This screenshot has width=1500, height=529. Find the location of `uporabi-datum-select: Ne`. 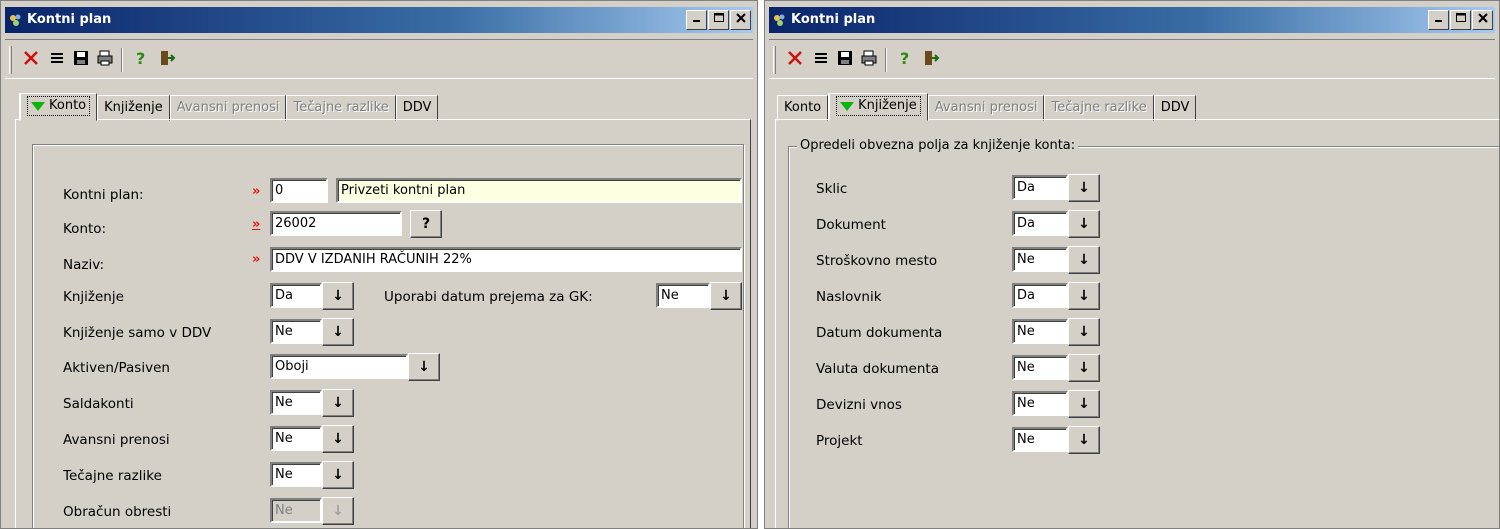

uporabi-datum-select: Ne is located at coordinates (683, 295).